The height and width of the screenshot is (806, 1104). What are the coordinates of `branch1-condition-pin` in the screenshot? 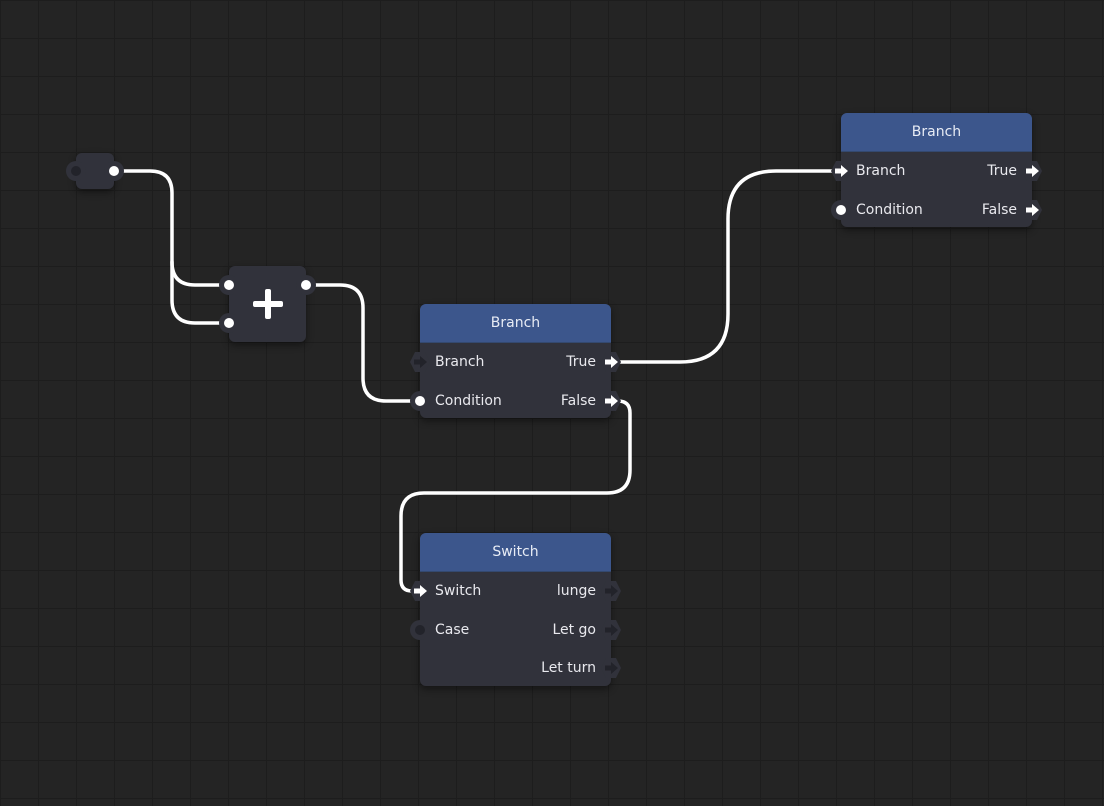 It's located at (420, 401).